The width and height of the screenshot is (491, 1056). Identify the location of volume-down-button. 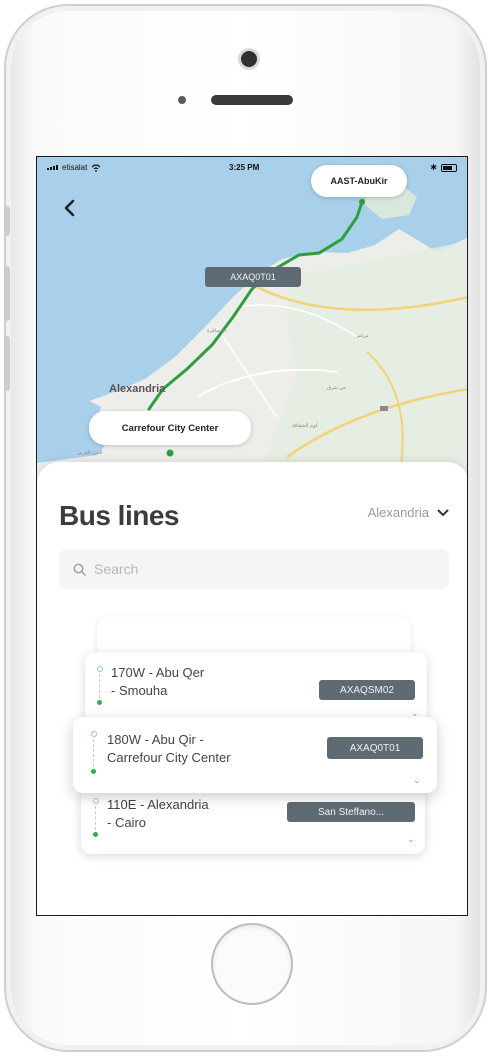
(7, 363).